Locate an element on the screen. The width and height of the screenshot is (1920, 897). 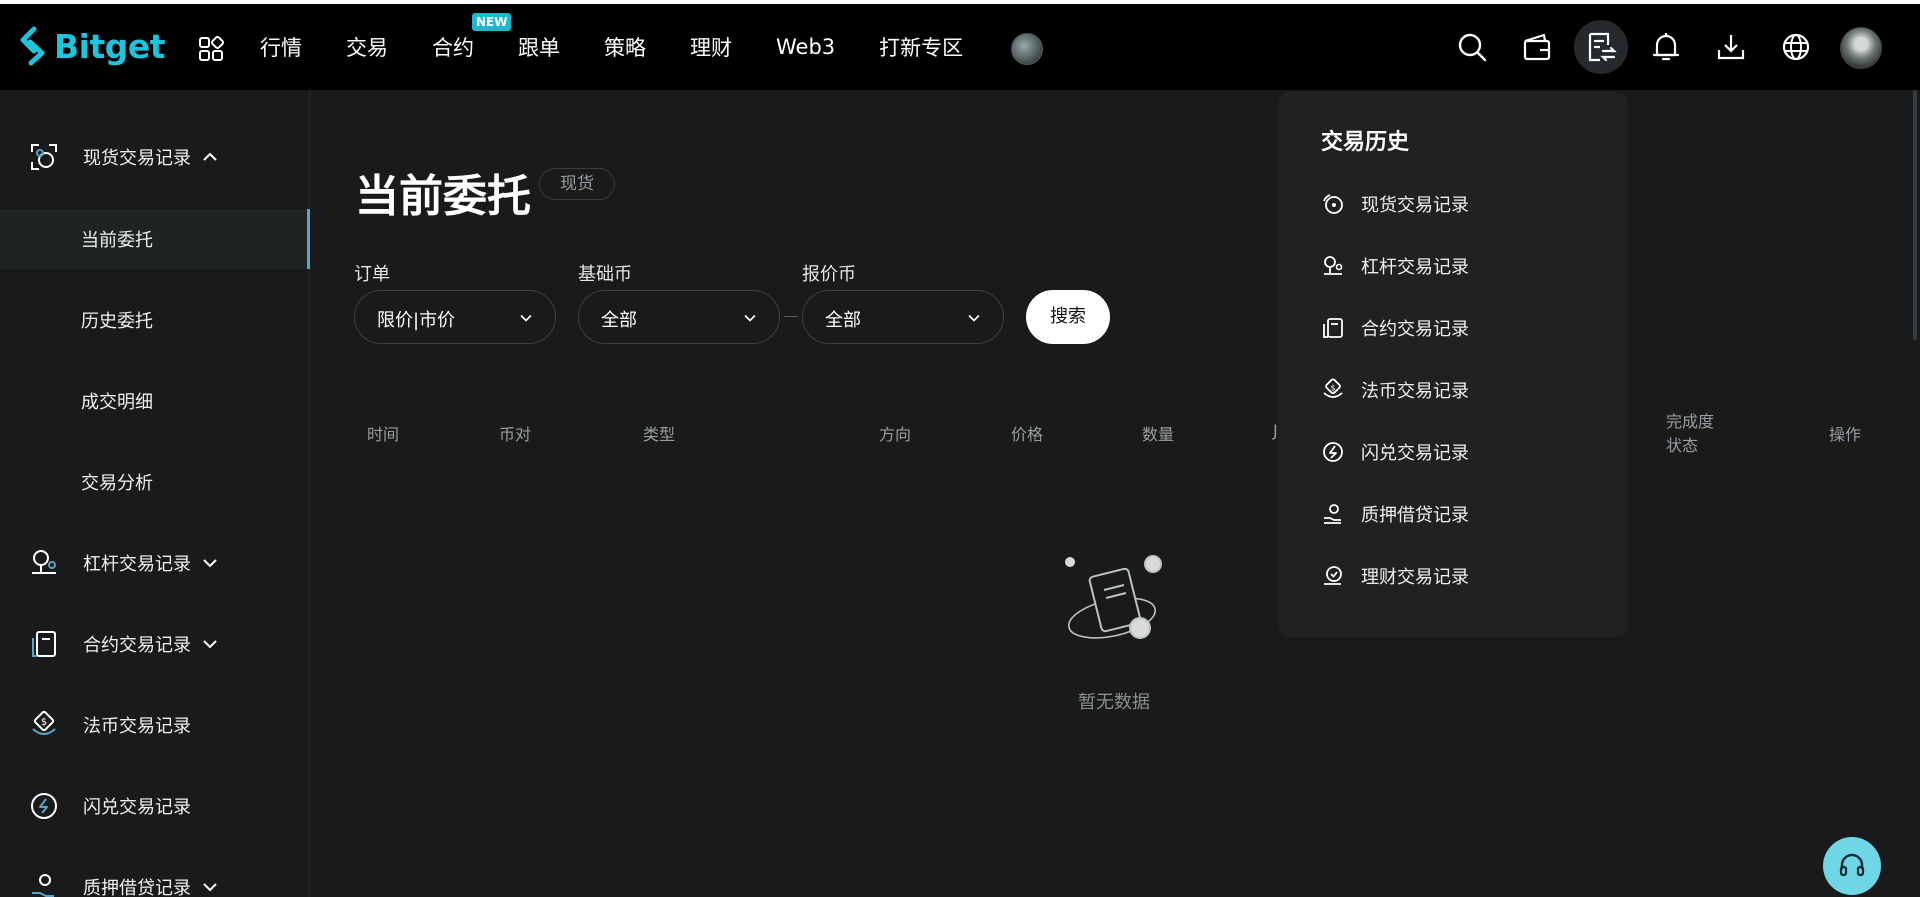
orders-icon is located at coordinates (1602, 47).